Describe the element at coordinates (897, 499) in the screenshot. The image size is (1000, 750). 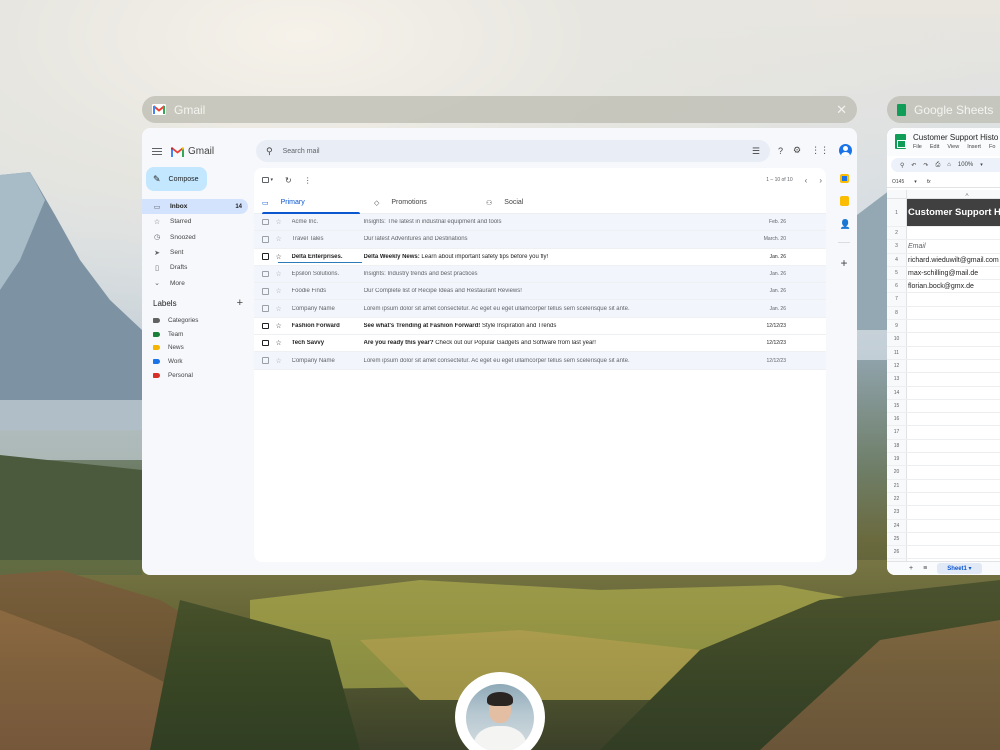
I see `row-number: 22` at that location.